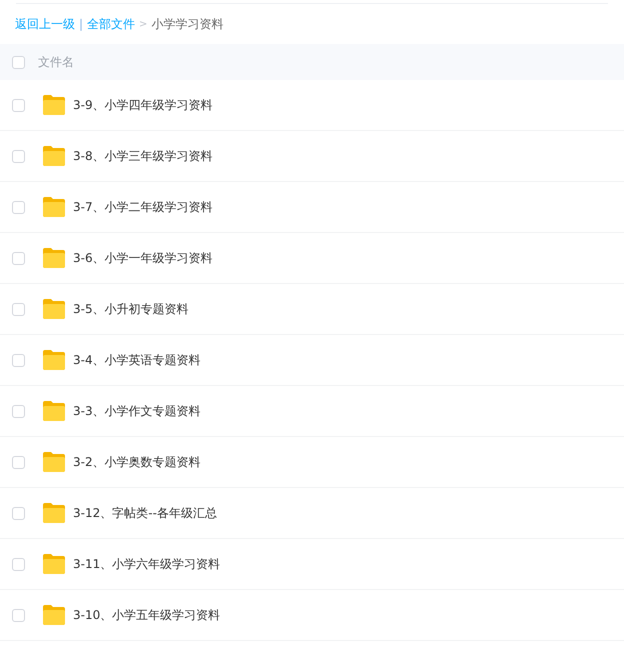 The height and width of the screenshot is (647, 624). Describe the element at coordinates (137, 360) in the screenshot. I see `folder-name: 3-4、小学英语专题资料` at that location.